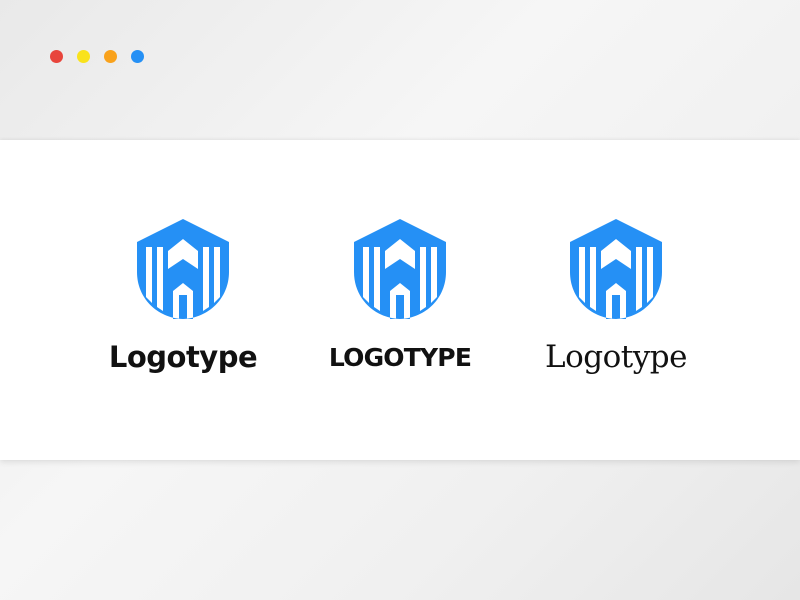 This screenshot has width=800, height=600. I want to click on orange-dot, so click(110, 56).